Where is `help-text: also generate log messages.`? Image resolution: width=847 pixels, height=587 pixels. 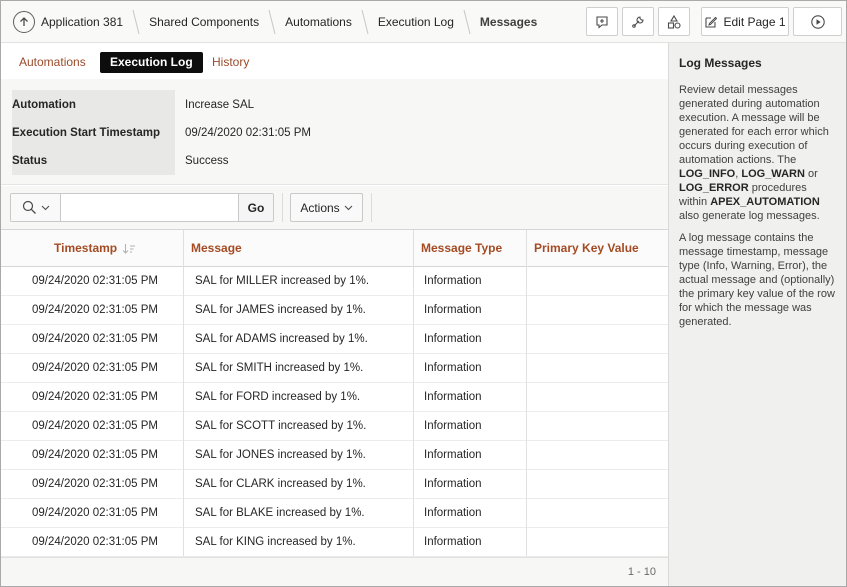 help-text: also generate log messages. is located at coordinates (749, 216).